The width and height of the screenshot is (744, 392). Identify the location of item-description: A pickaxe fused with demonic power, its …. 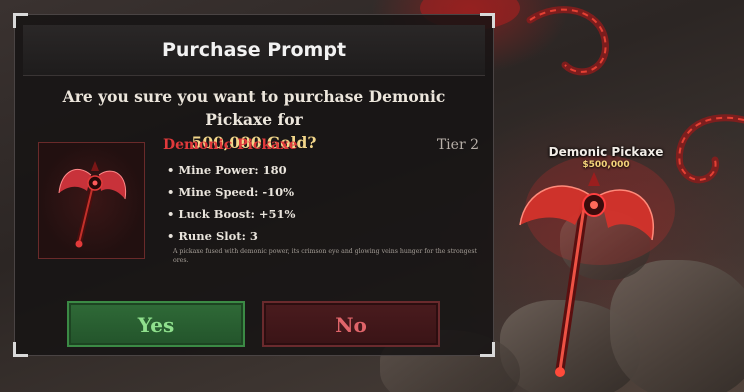
(325, 256).